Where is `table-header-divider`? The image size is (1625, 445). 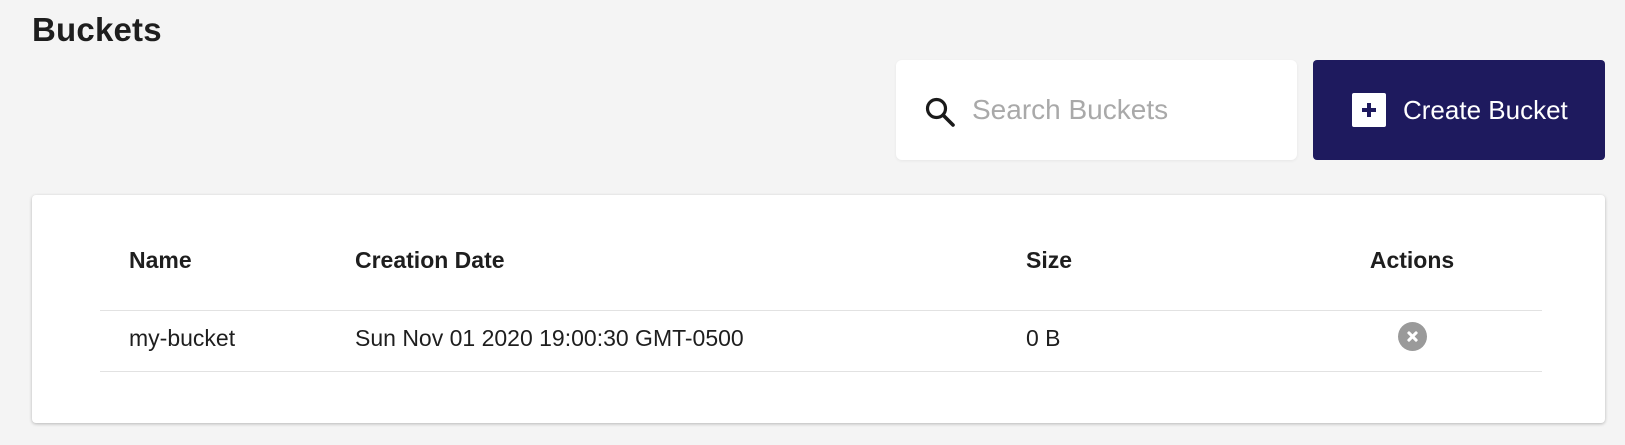 table-header-divider is located at coordinates (821, 310).